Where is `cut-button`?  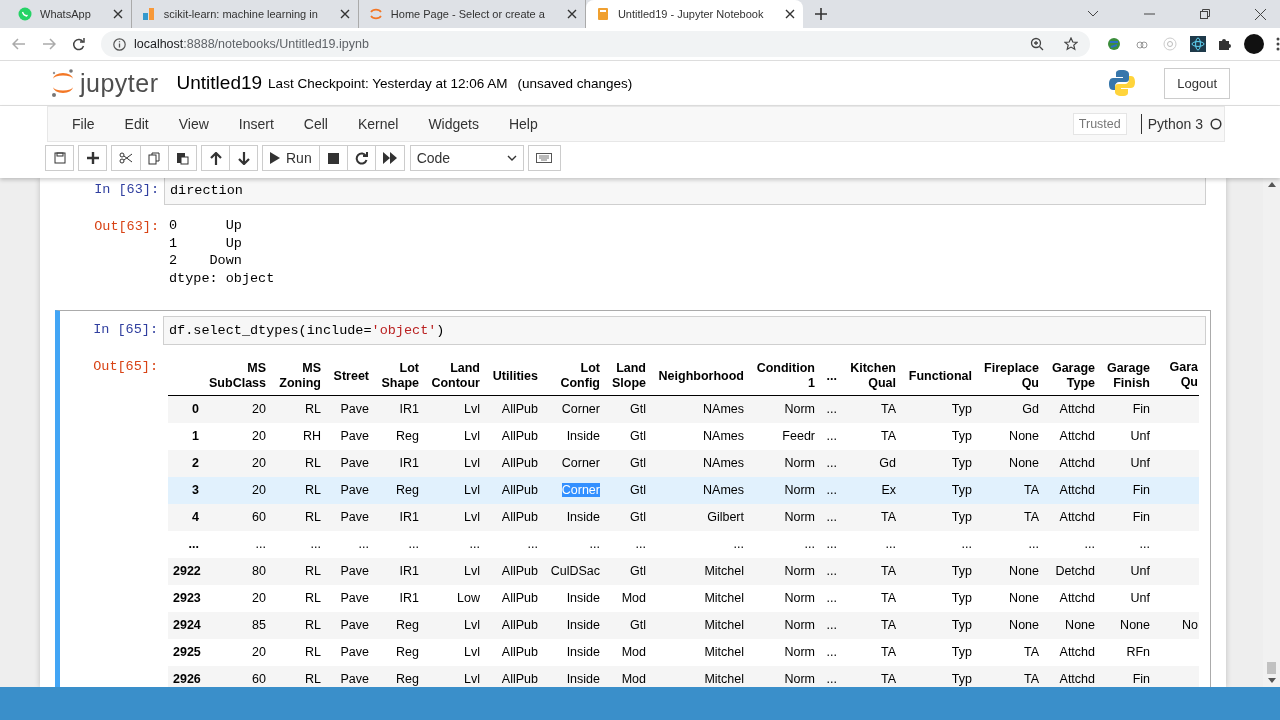
cut-button is located at coordinates (126, 158).